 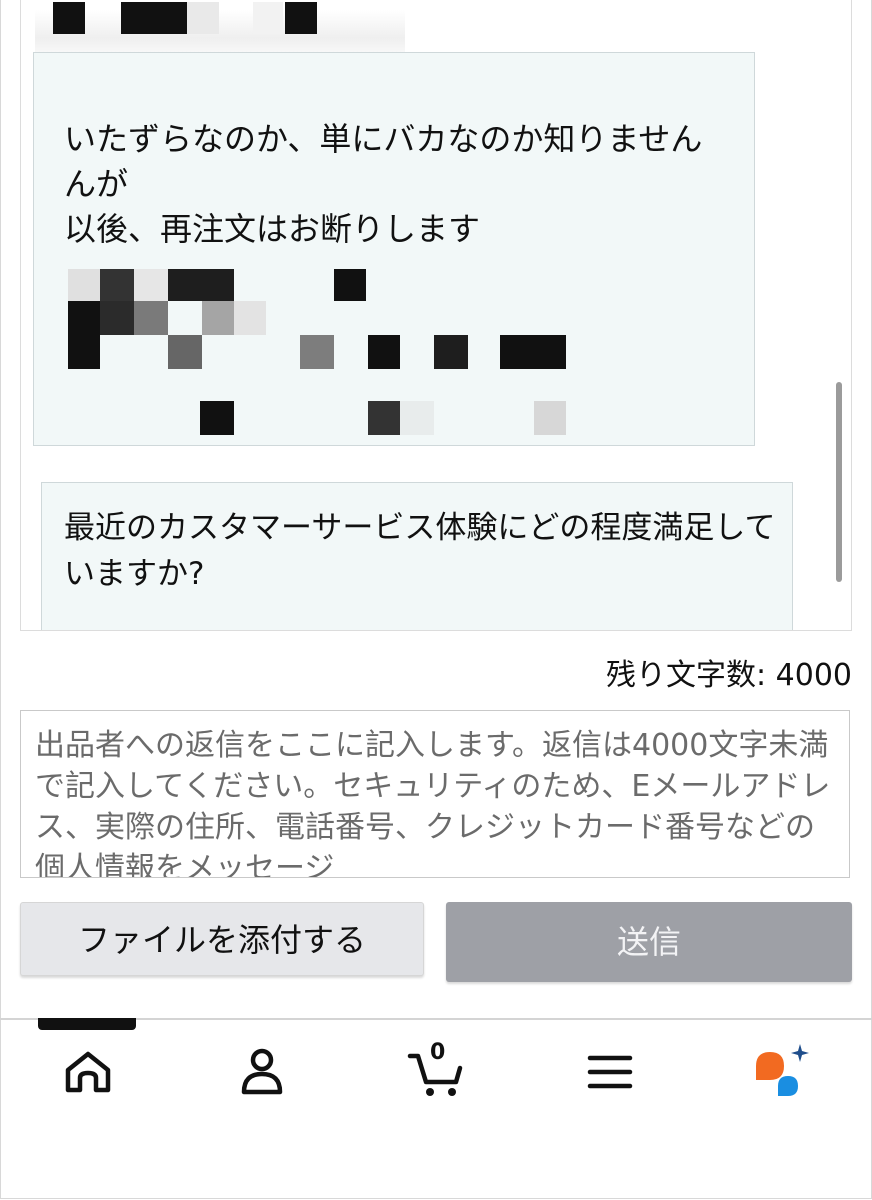 I want to click on survey-question: 最近のカスタマーサービス体験にどの程度満足していますか?, so click(x=420, y=551).